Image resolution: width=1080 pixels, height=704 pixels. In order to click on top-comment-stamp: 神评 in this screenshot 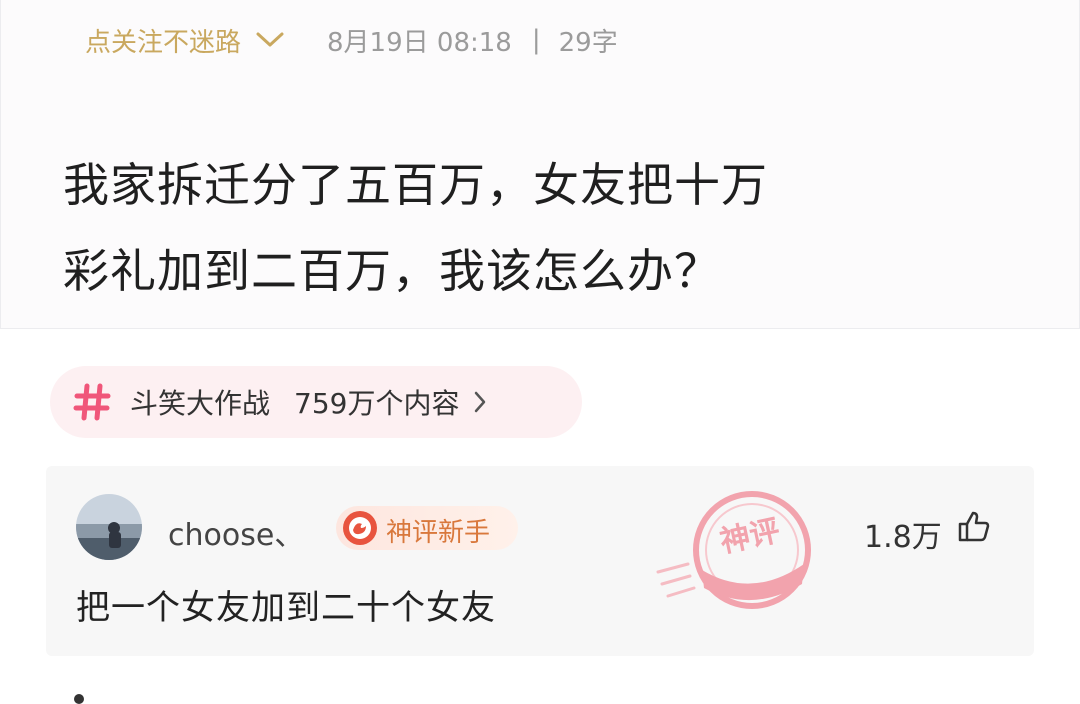, I will do `click(733, 550)`.